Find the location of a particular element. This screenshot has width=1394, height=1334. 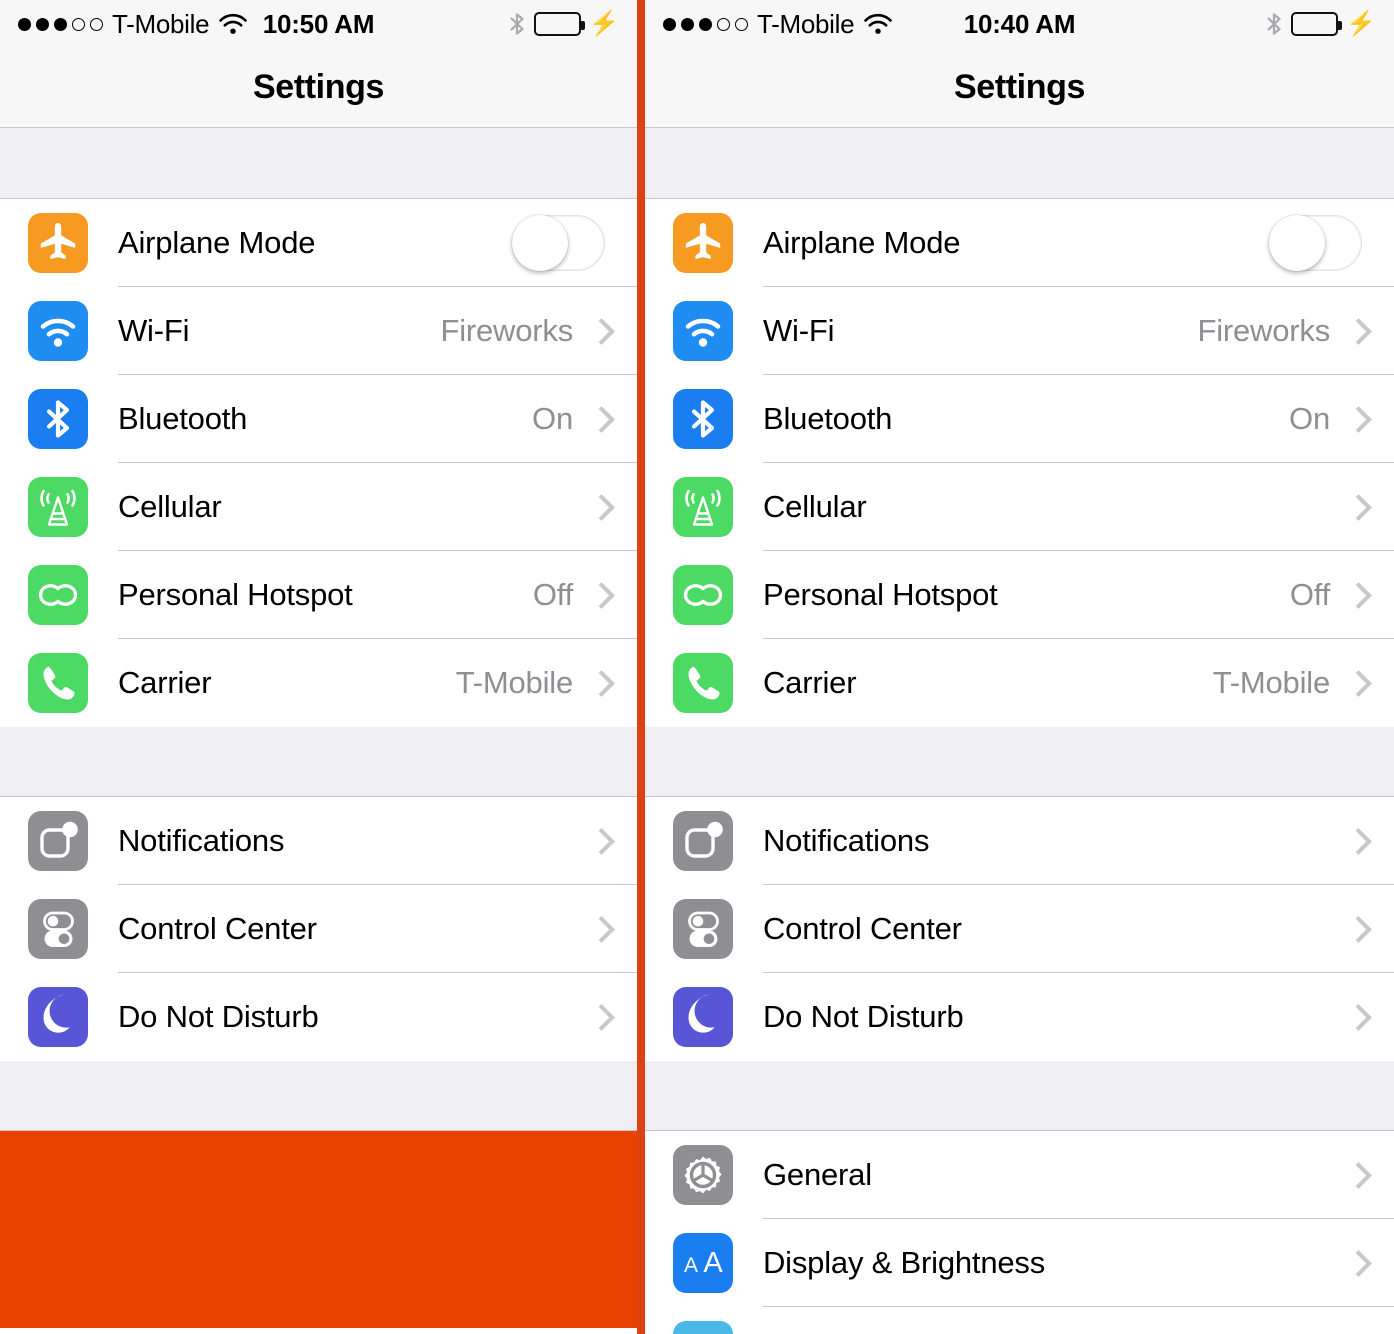

settings-row-partial is located at coordinates (1019, 1320).